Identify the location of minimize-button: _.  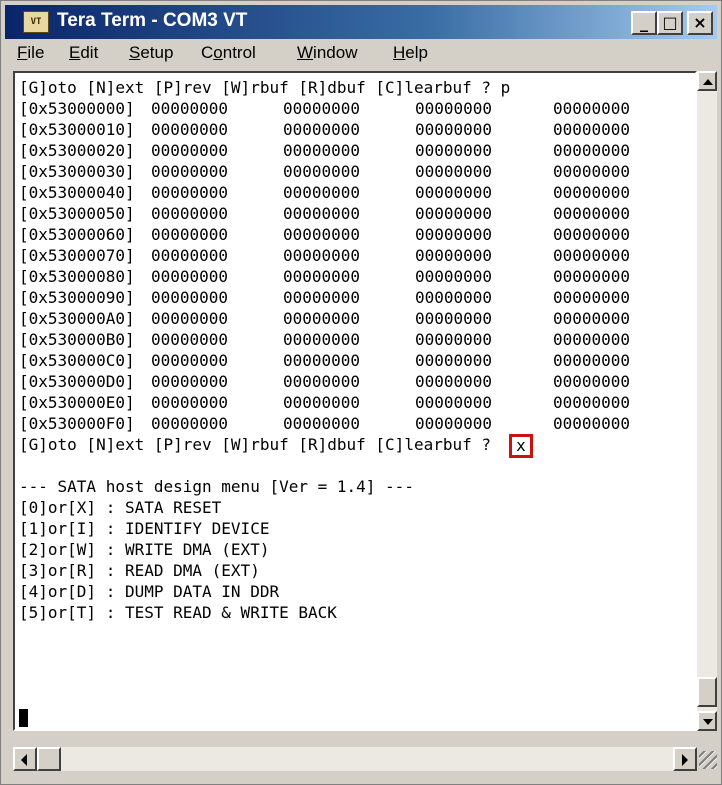
(644, 23).